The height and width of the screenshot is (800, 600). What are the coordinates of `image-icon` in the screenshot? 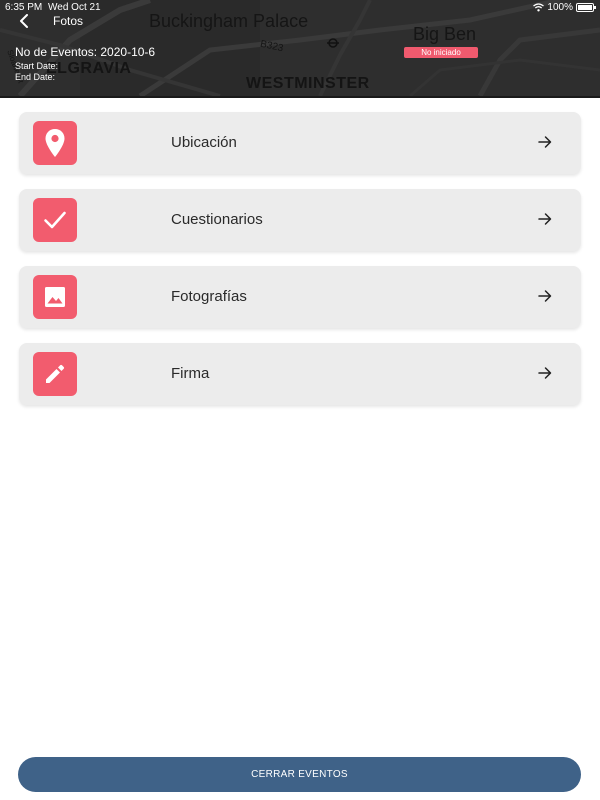 It's located at (55, 297).